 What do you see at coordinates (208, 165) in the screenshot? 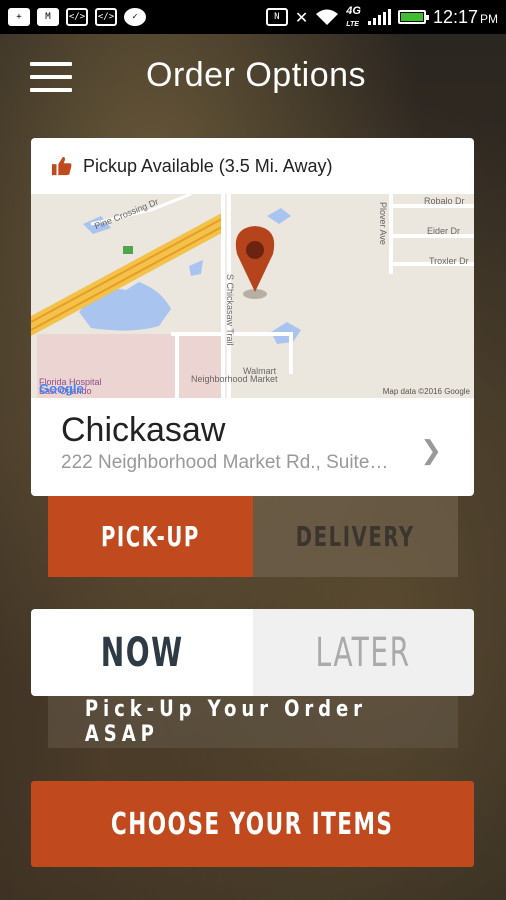
I see `availability-text: Pickup Available (3.5 Mi. Away)` at bounding box center [208, 165].